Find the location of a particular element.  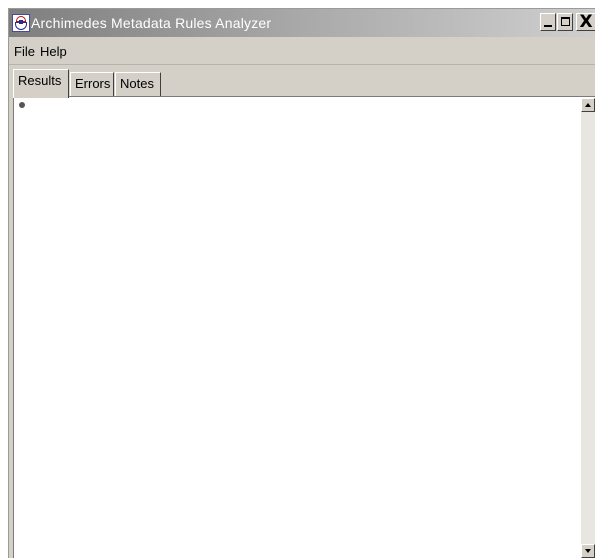

tab-strip: Results Errors Notes is located at coordinates (302, 82).